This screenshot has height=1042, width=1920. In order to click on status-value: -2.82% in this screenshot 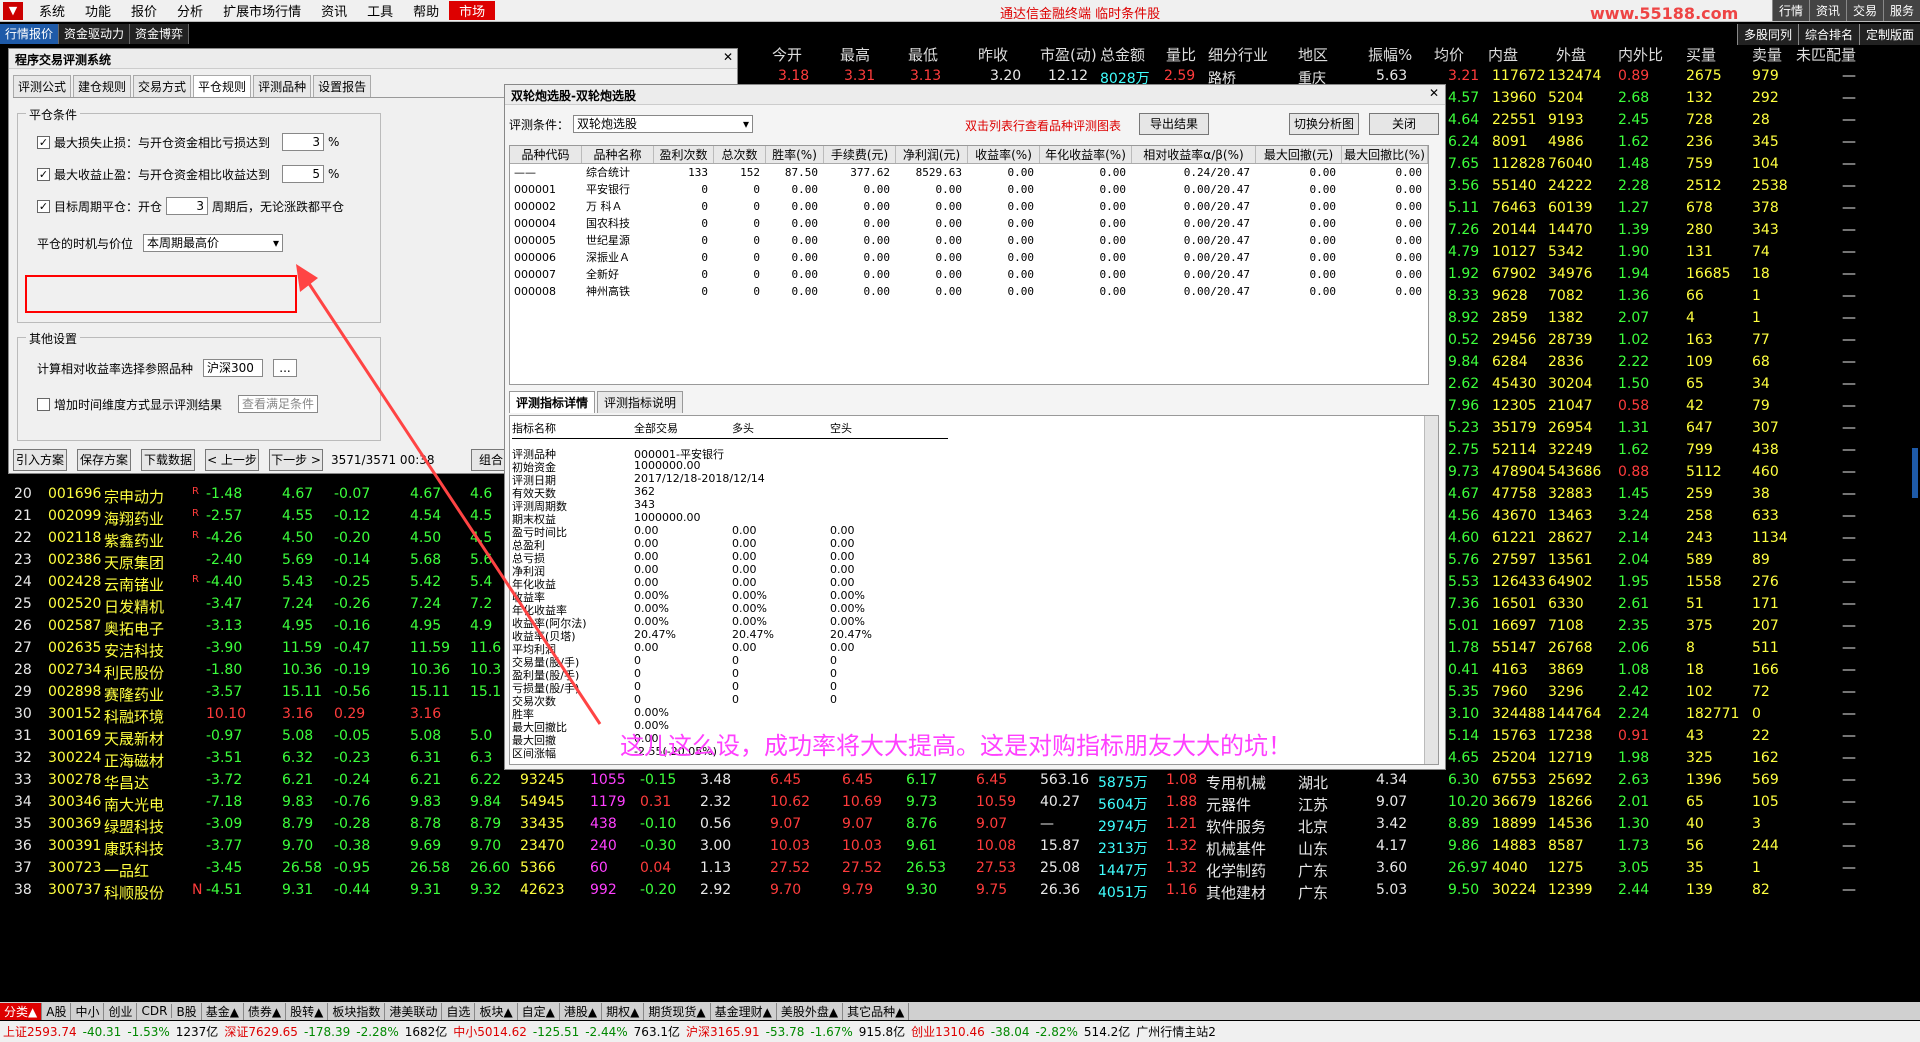, I will do `click(1056, 1031)`.